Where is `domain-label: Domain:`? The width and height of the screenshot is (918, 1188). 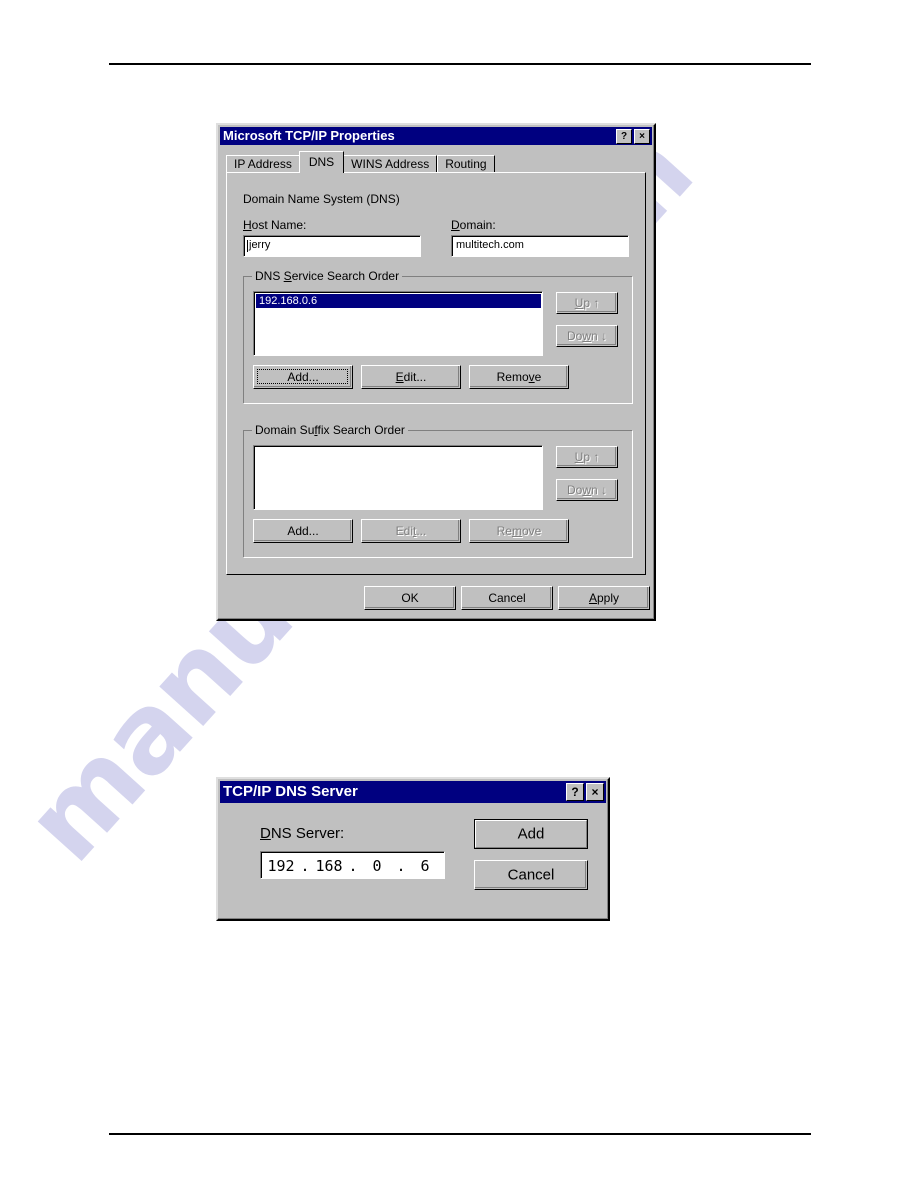 domain-label: Domain: is located at coordinates (473, 225).